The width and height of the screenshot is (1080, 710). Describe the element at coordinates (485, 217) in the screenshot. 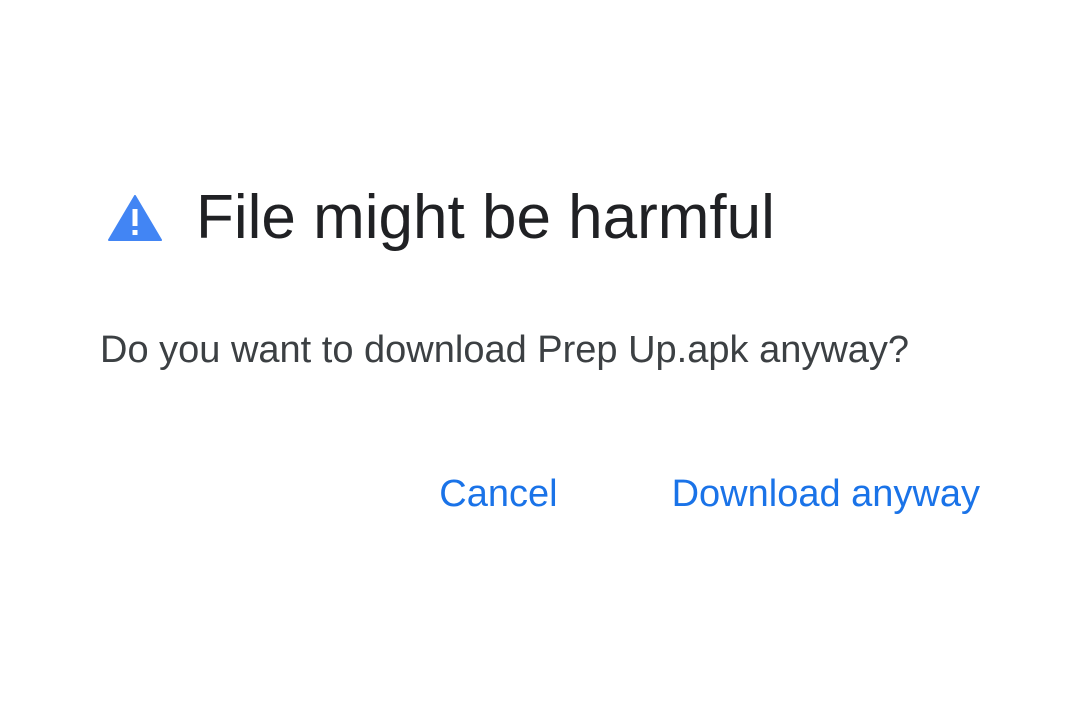

I see `dialog-title: File might be harmful` at that location.